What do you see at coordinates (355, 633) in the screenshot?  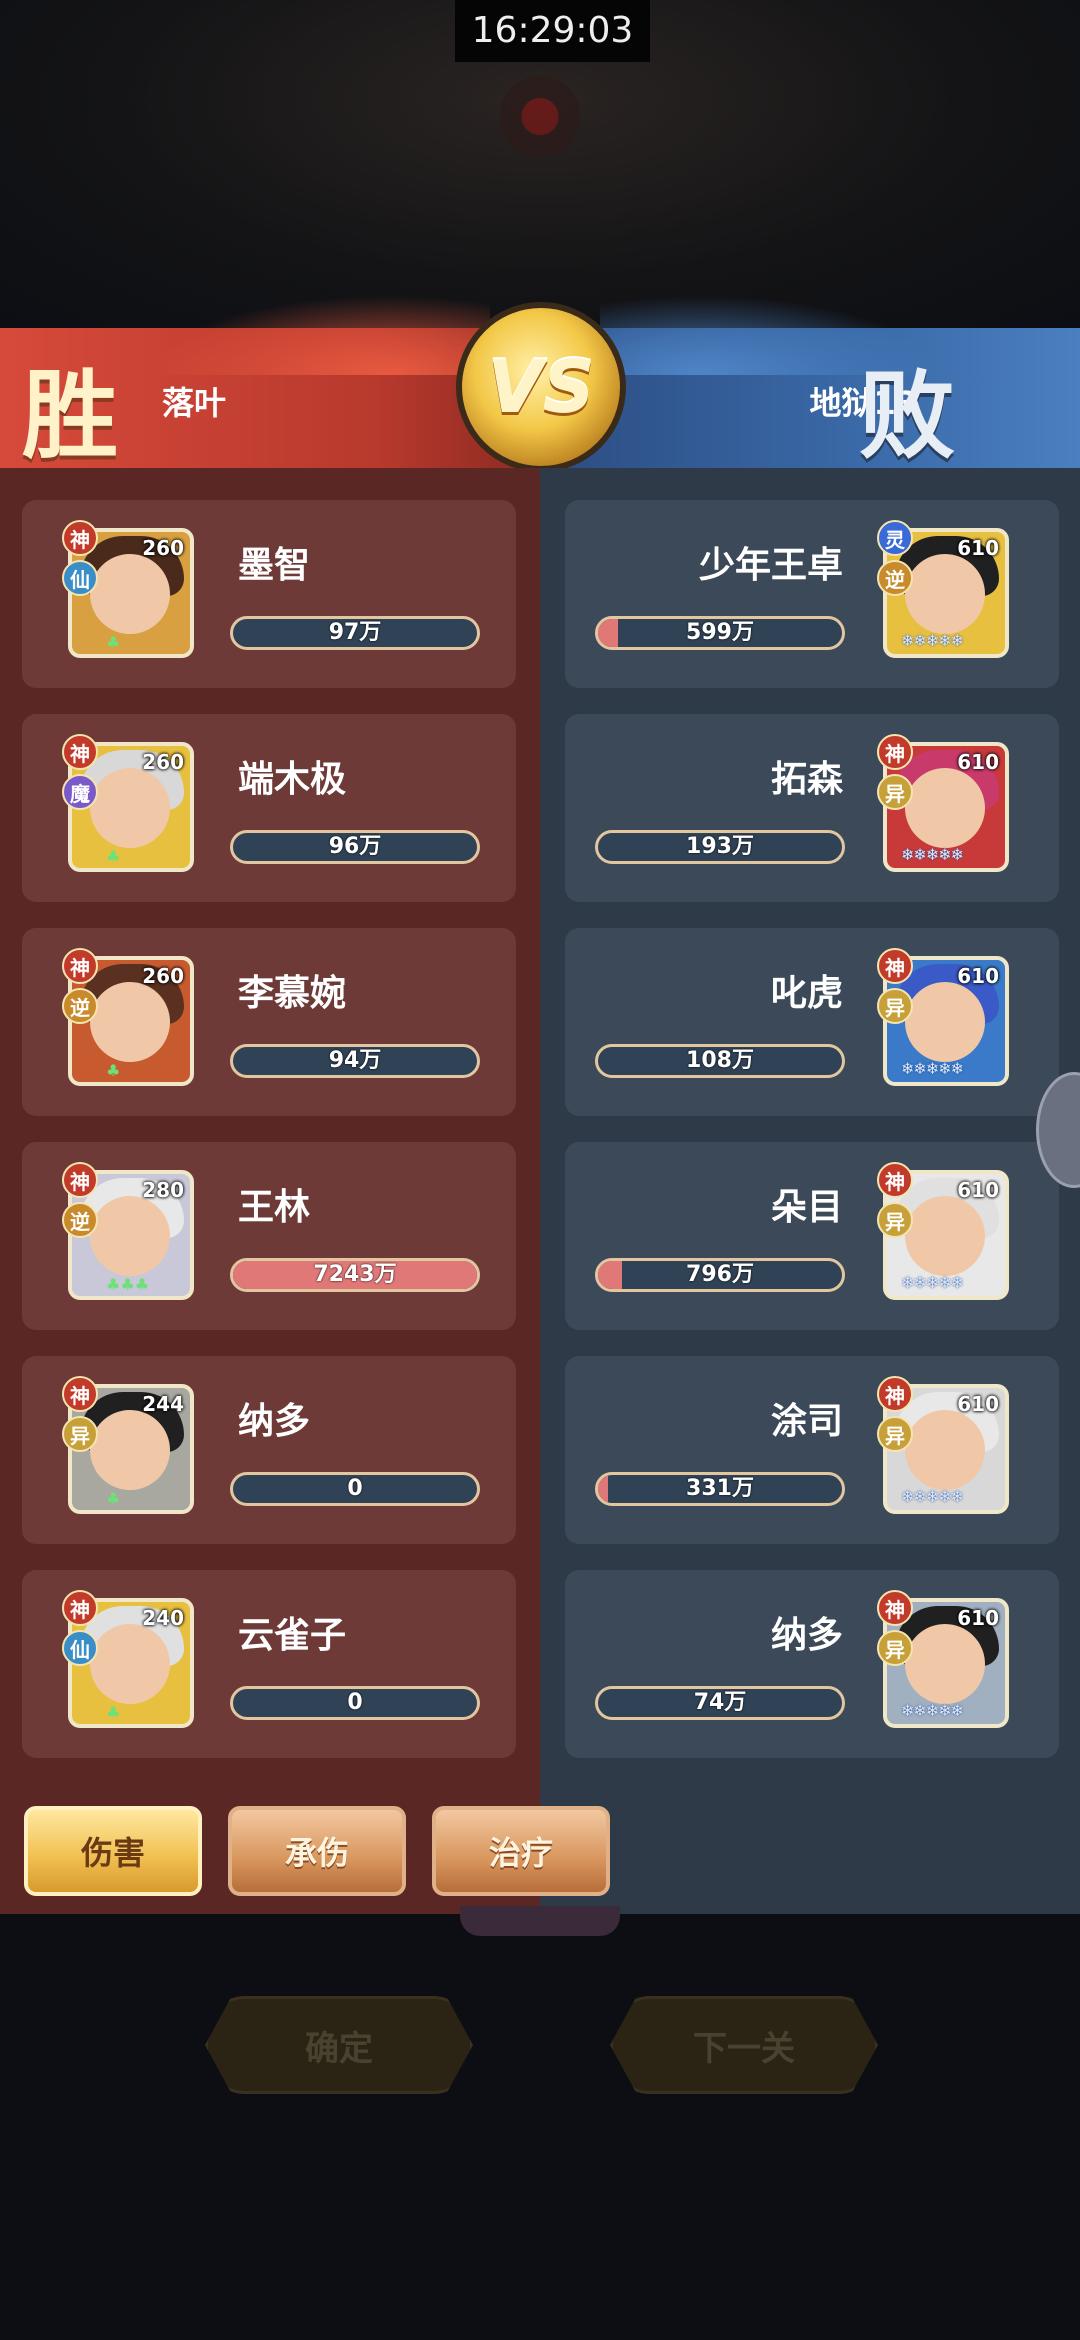 I see `damage-bar: 97万` at bounding box center [355, 633].